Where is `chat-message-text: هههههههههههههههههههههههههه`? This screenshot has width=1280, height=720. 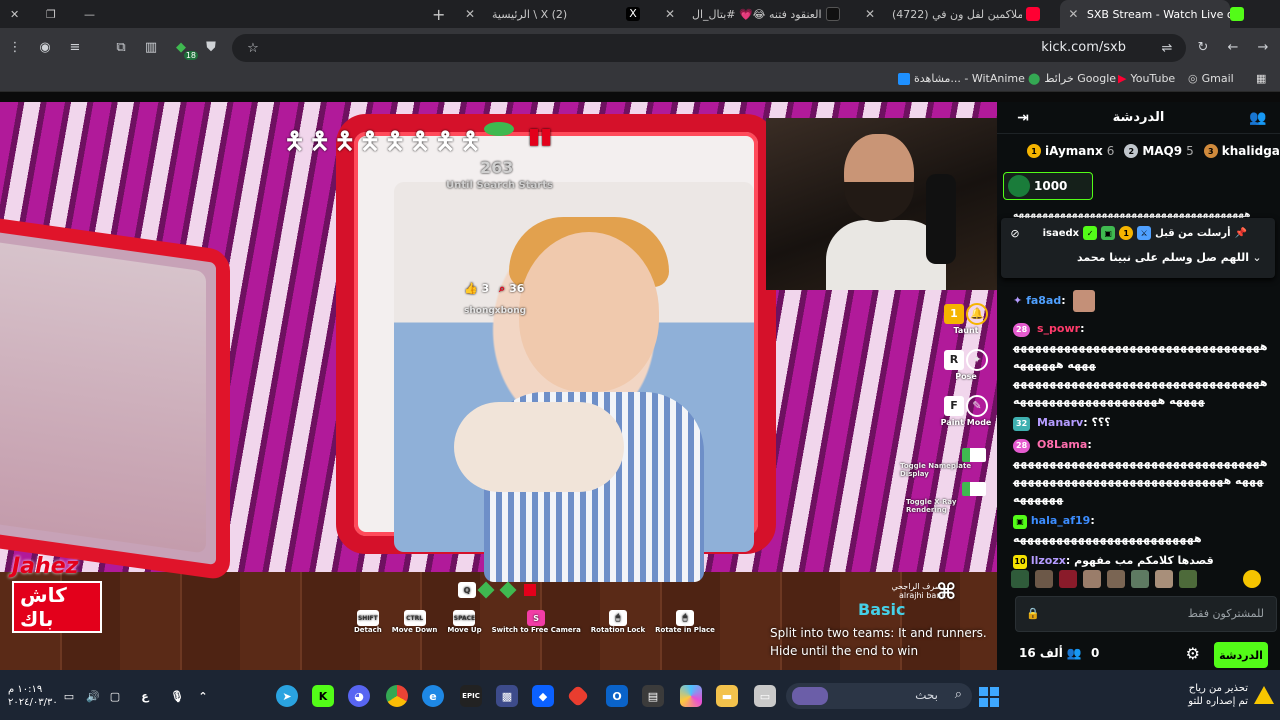 chat-message-text: هههههههههههههههههههههههههه is located at coordinates (1107, 538).